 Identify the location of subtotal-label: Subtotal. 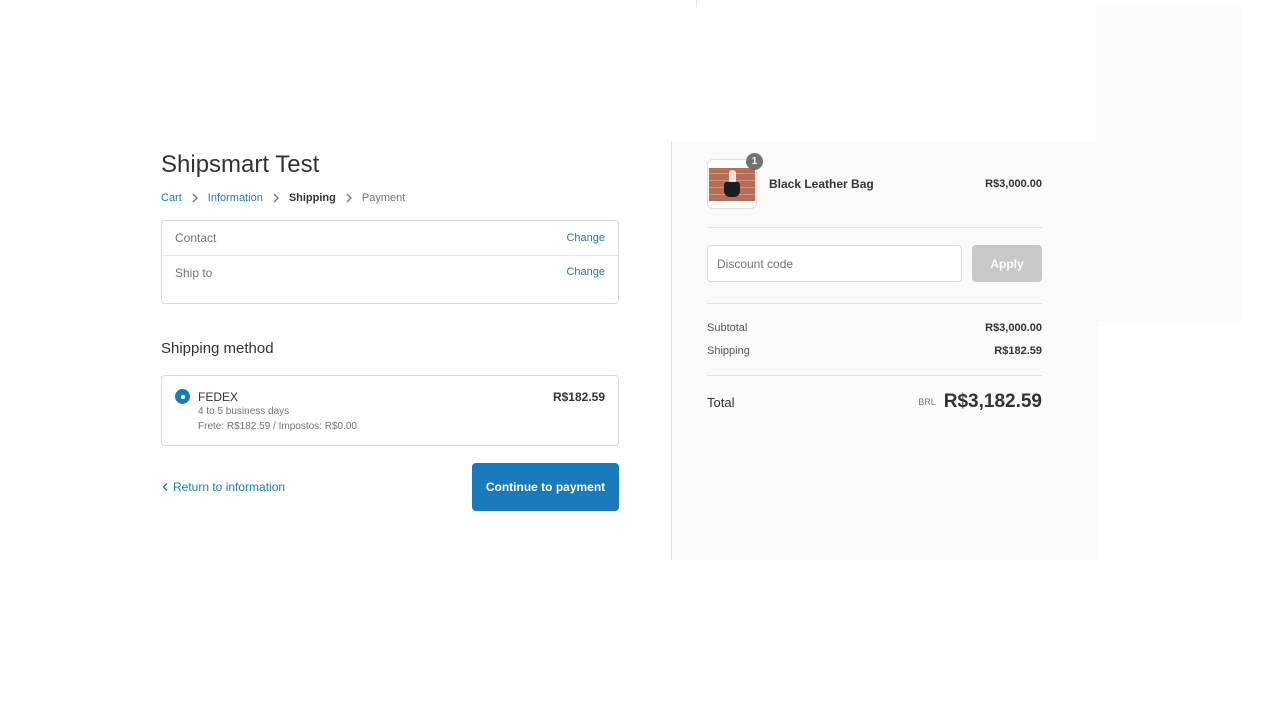
(727, 328).